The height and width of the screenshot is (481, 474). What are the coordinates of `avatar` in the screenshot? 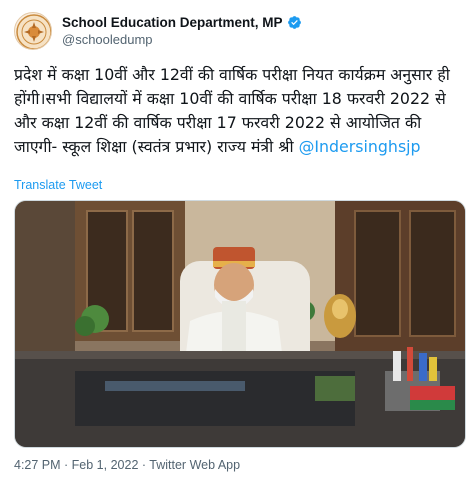 It's located at (33, 31).